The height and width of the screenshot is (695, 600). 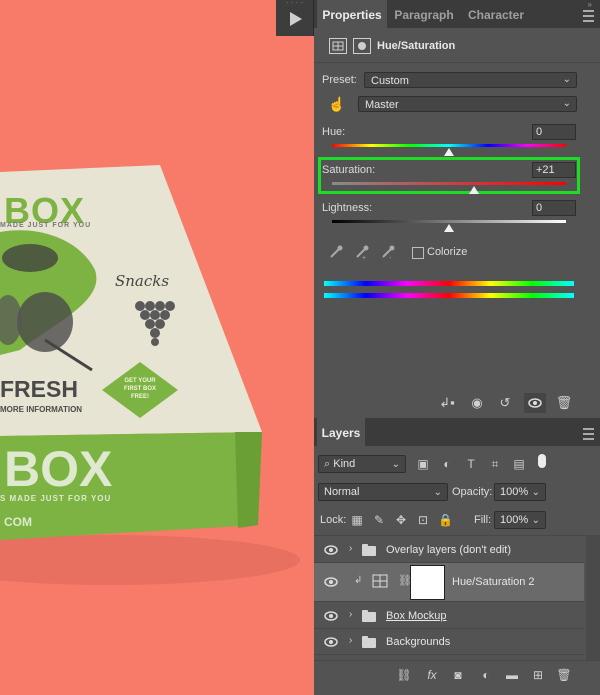 What do you see at coordinates (383, 492) in the screenshot?
I see `blend-mode-select: Normal ⌄` at bounding box center [383, 492].